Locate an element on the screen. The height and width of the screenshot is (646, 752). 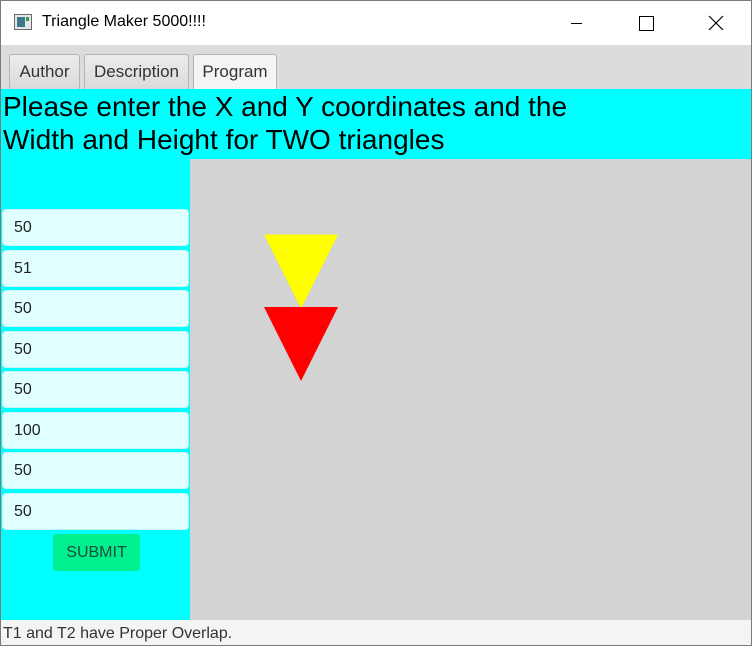
maximize-icon is located at coordinates (646, 23).